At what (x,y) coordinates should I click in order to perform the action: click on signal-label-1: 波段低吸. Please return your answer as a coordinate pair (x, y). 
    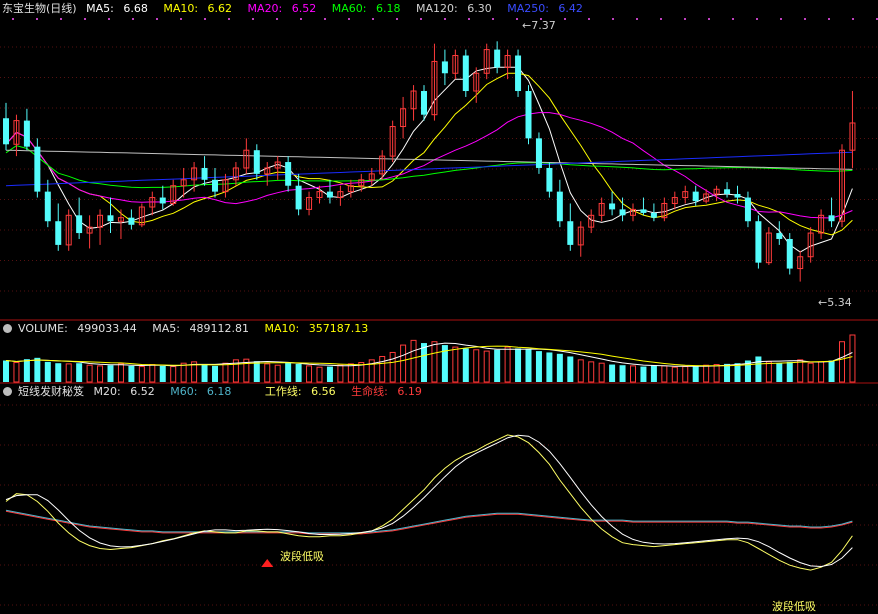
    Looking at the image, I should click on (302, 556).